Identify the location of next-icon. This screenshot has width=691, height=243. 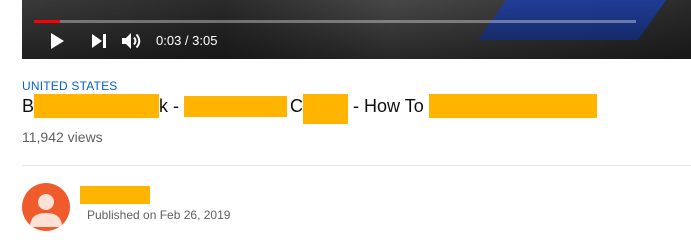
(99, 41).